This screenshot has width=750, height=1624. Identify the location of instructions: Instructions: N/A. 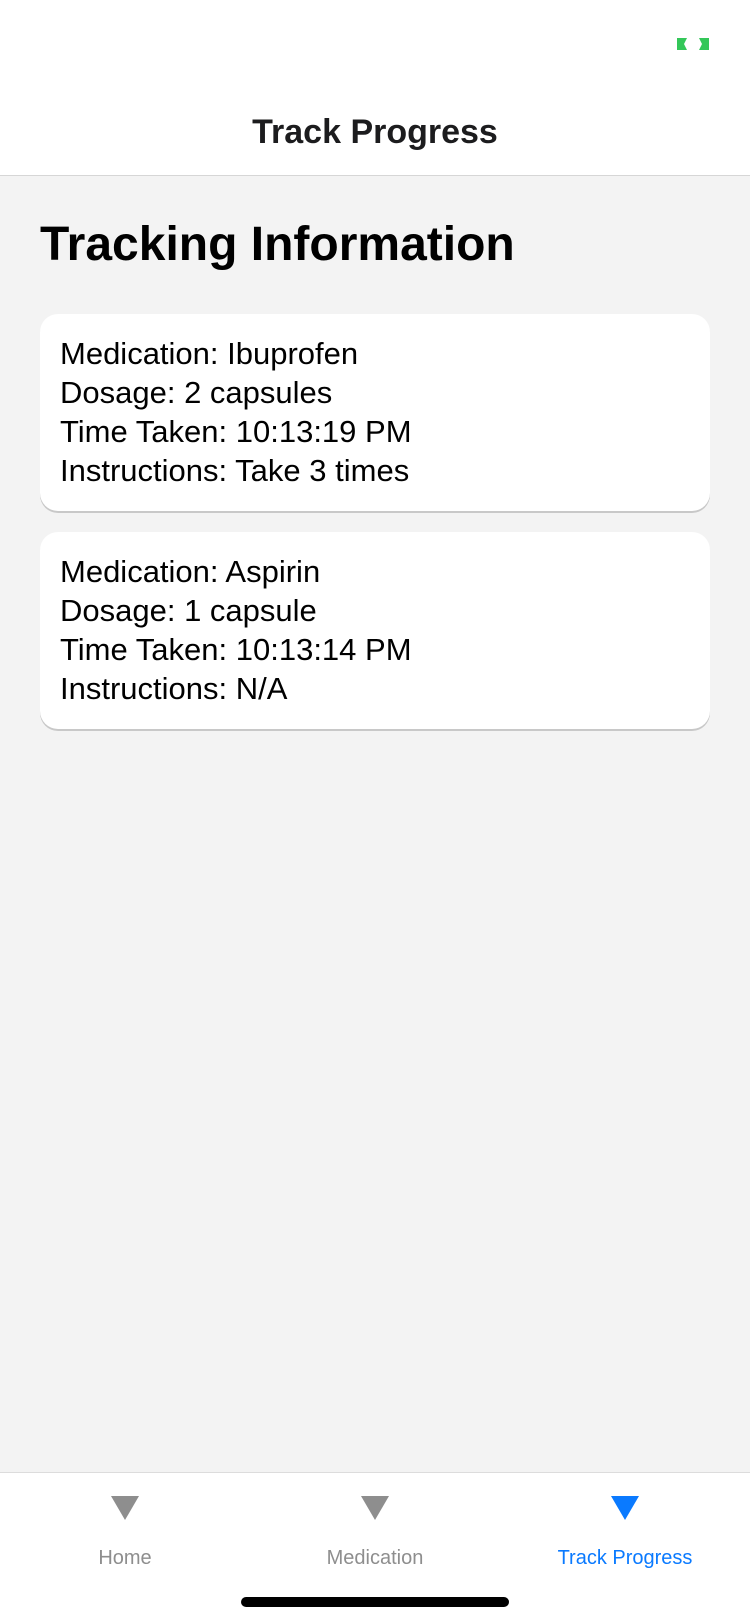
(174, 688).